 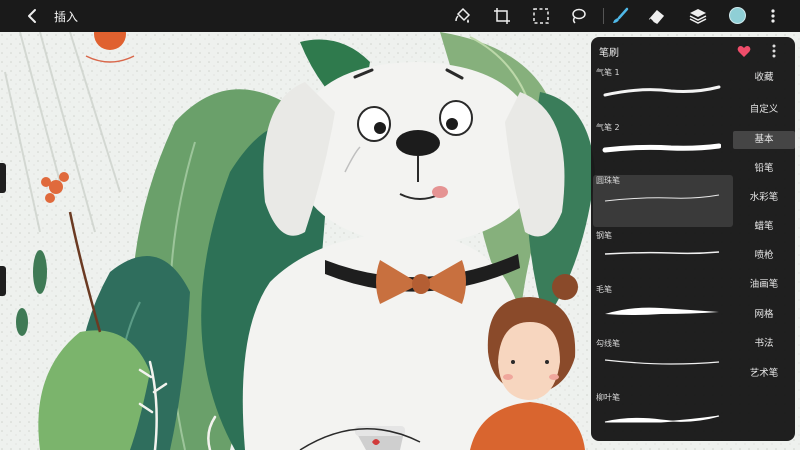 I want to click on brush-item: 勾线笔, so click(x=663, y=364).